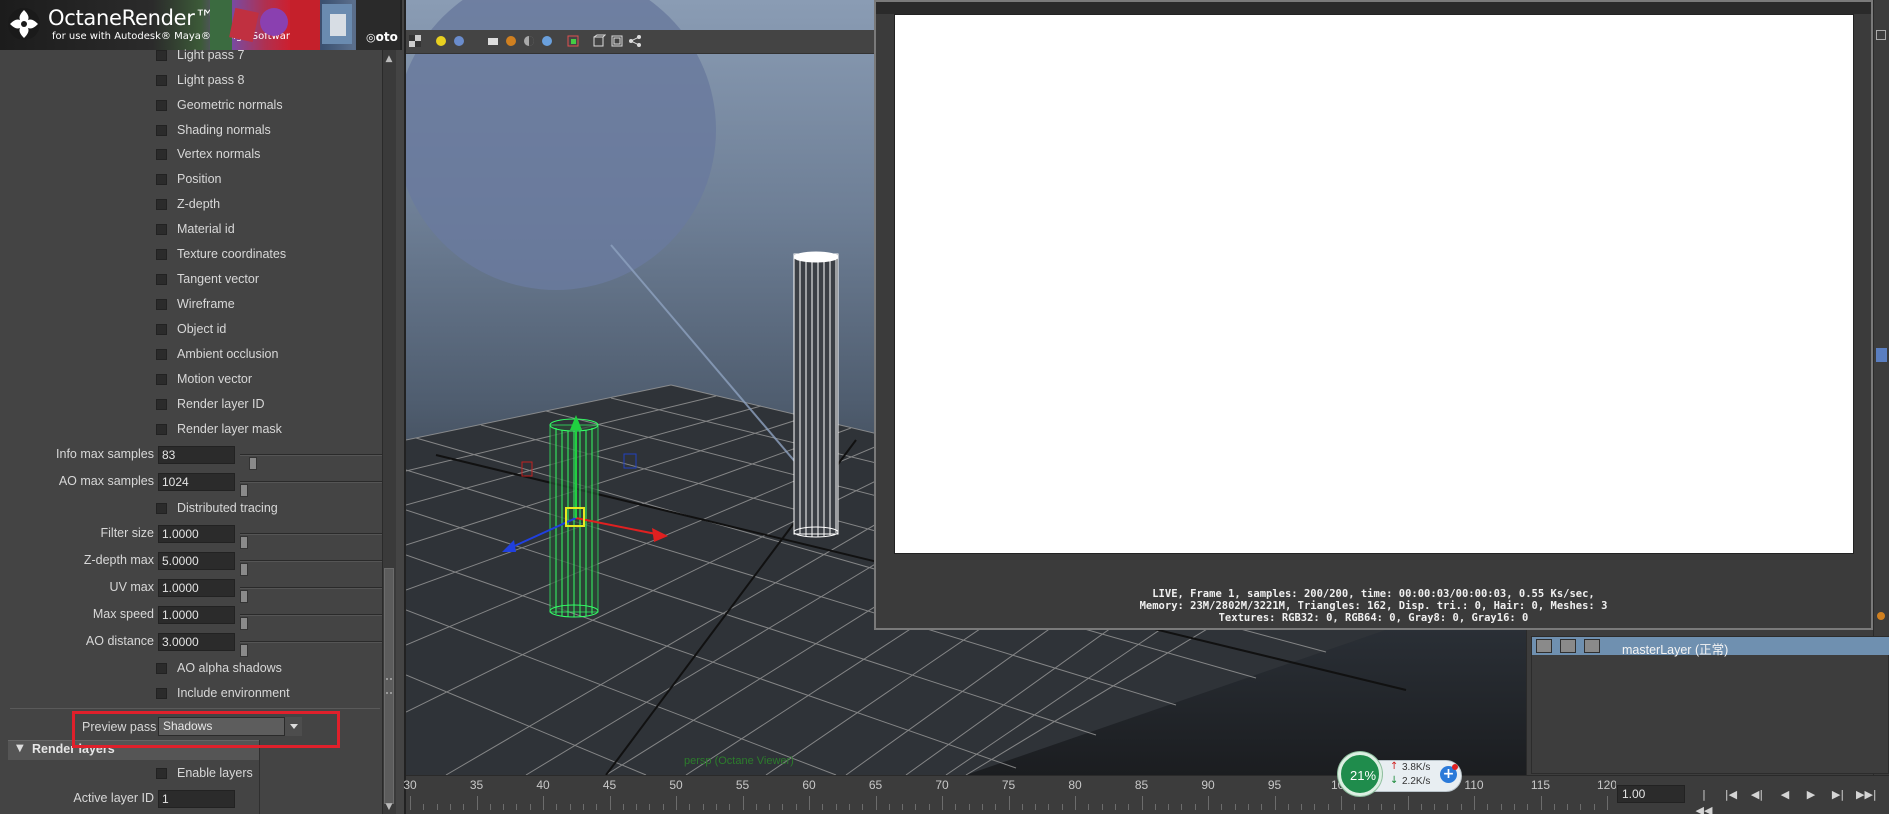 This screenshot has width=1889, height=814. What do you see at coordinates (219, 429) in the screenshot?
I see `pass-render-layer-mask: Render layer mask` at bounding box center [219, 429].